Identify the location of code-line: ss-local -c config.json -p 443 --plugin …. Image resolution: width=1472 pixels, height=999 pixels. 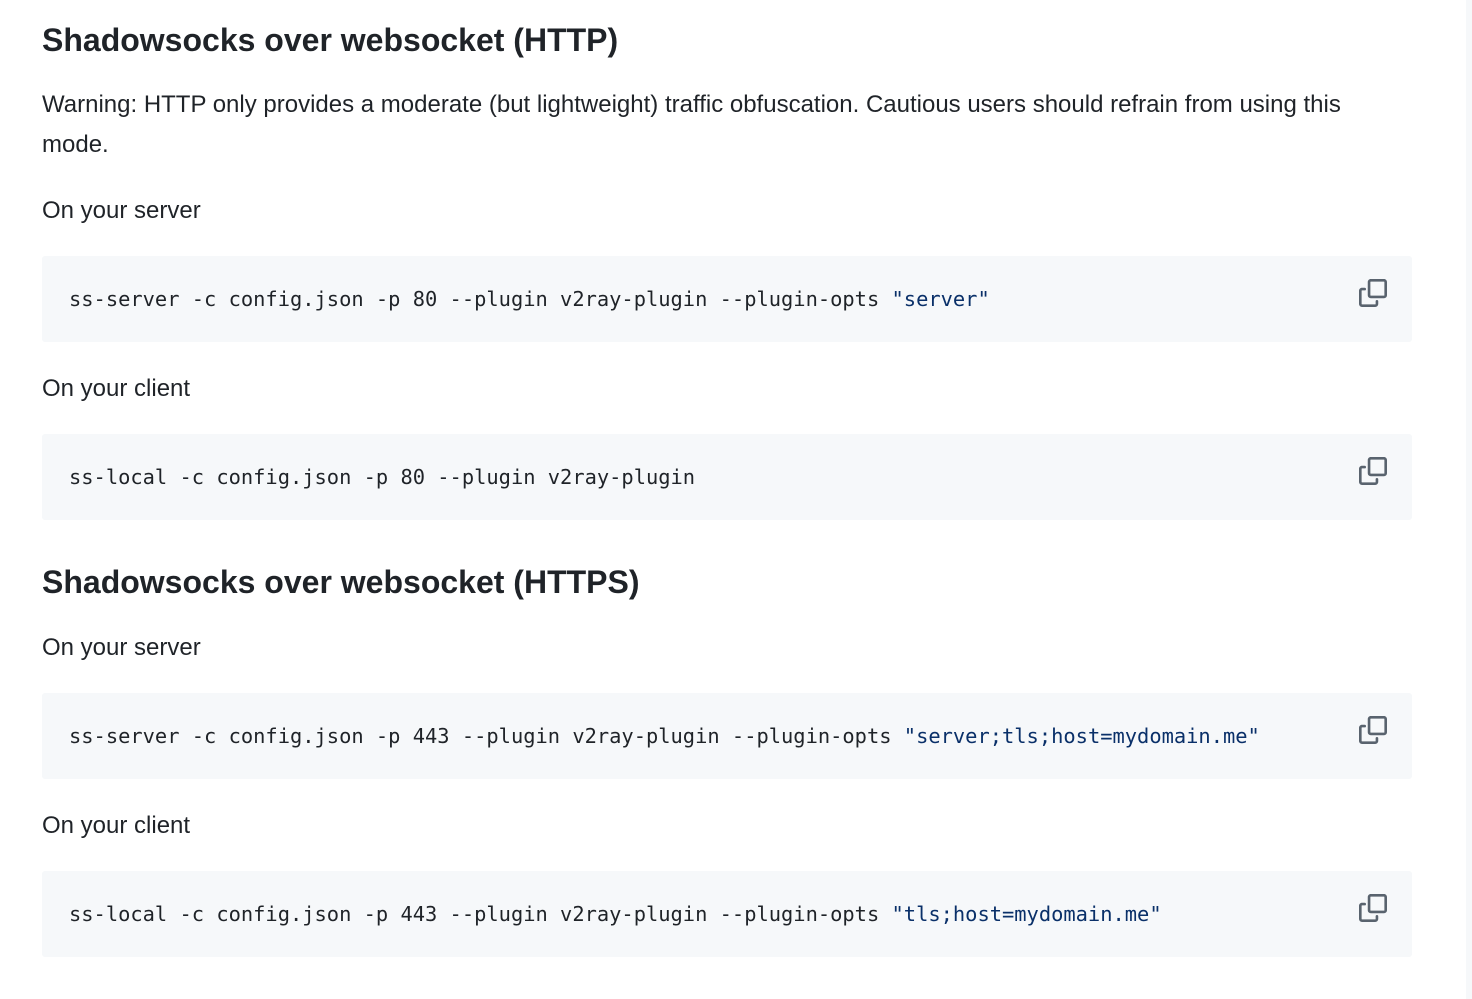
(615, 914).